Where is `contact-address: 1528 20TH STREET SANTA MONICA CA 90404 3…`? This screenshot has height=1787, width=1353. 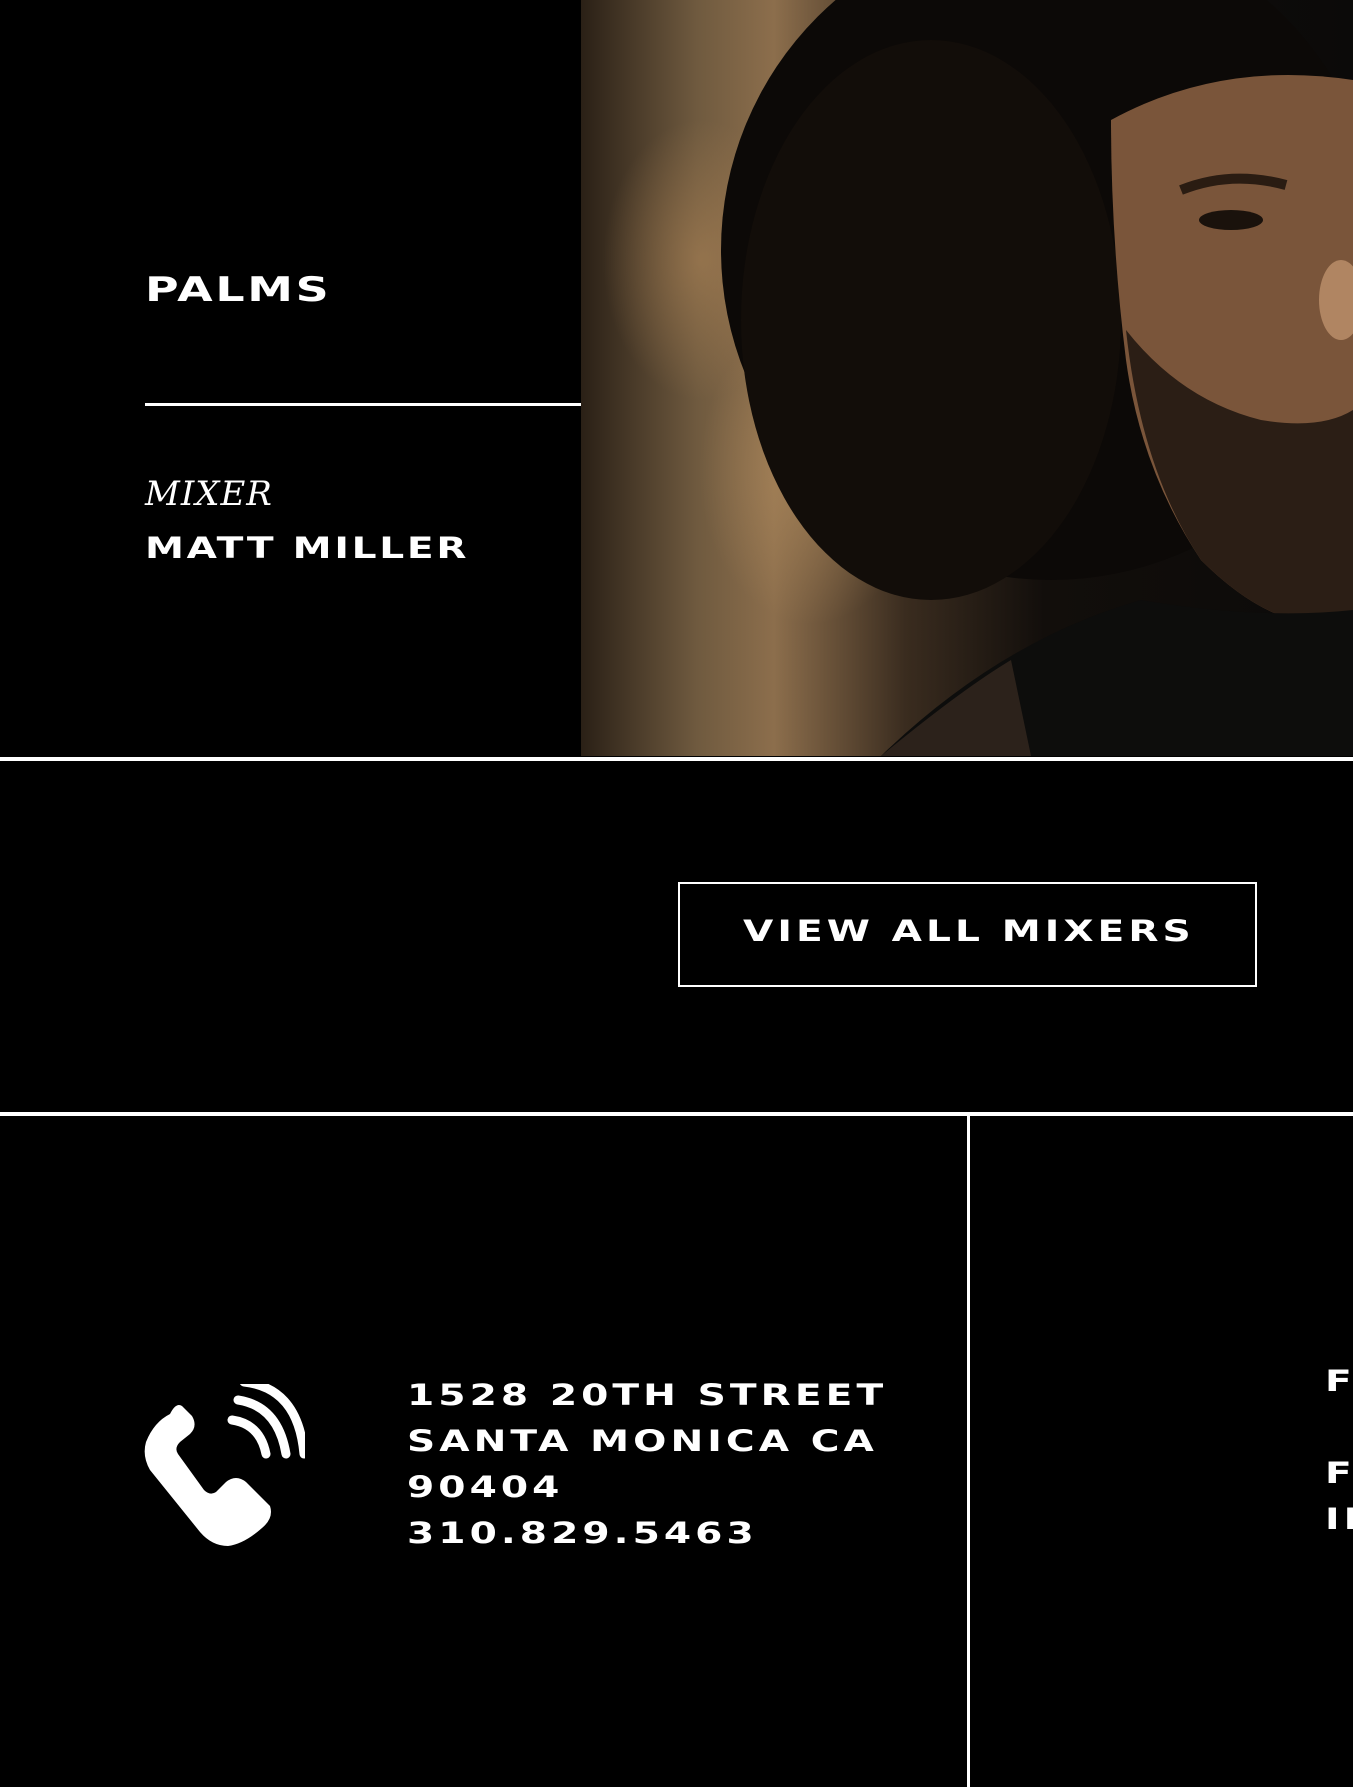
contact-address: 1528 20TH STREET SANTA MONICA CA 90404 3… is located at coordinates (645, 1464).